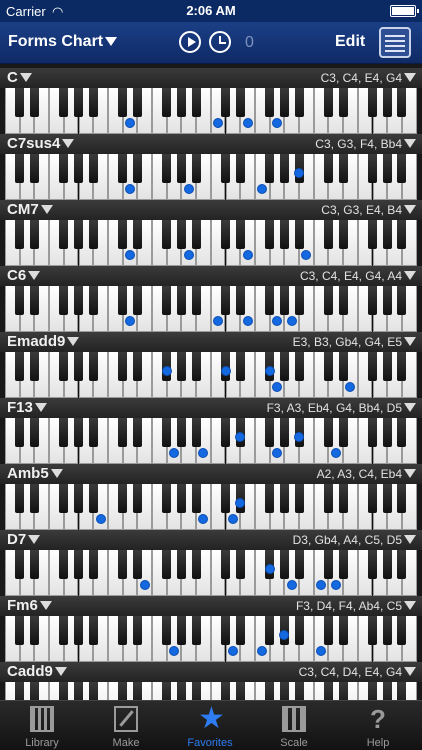  What do you see at coordinates (27, 407) in the screenshot?
I see `chord-name: F13` at bounding box center [27, 407].